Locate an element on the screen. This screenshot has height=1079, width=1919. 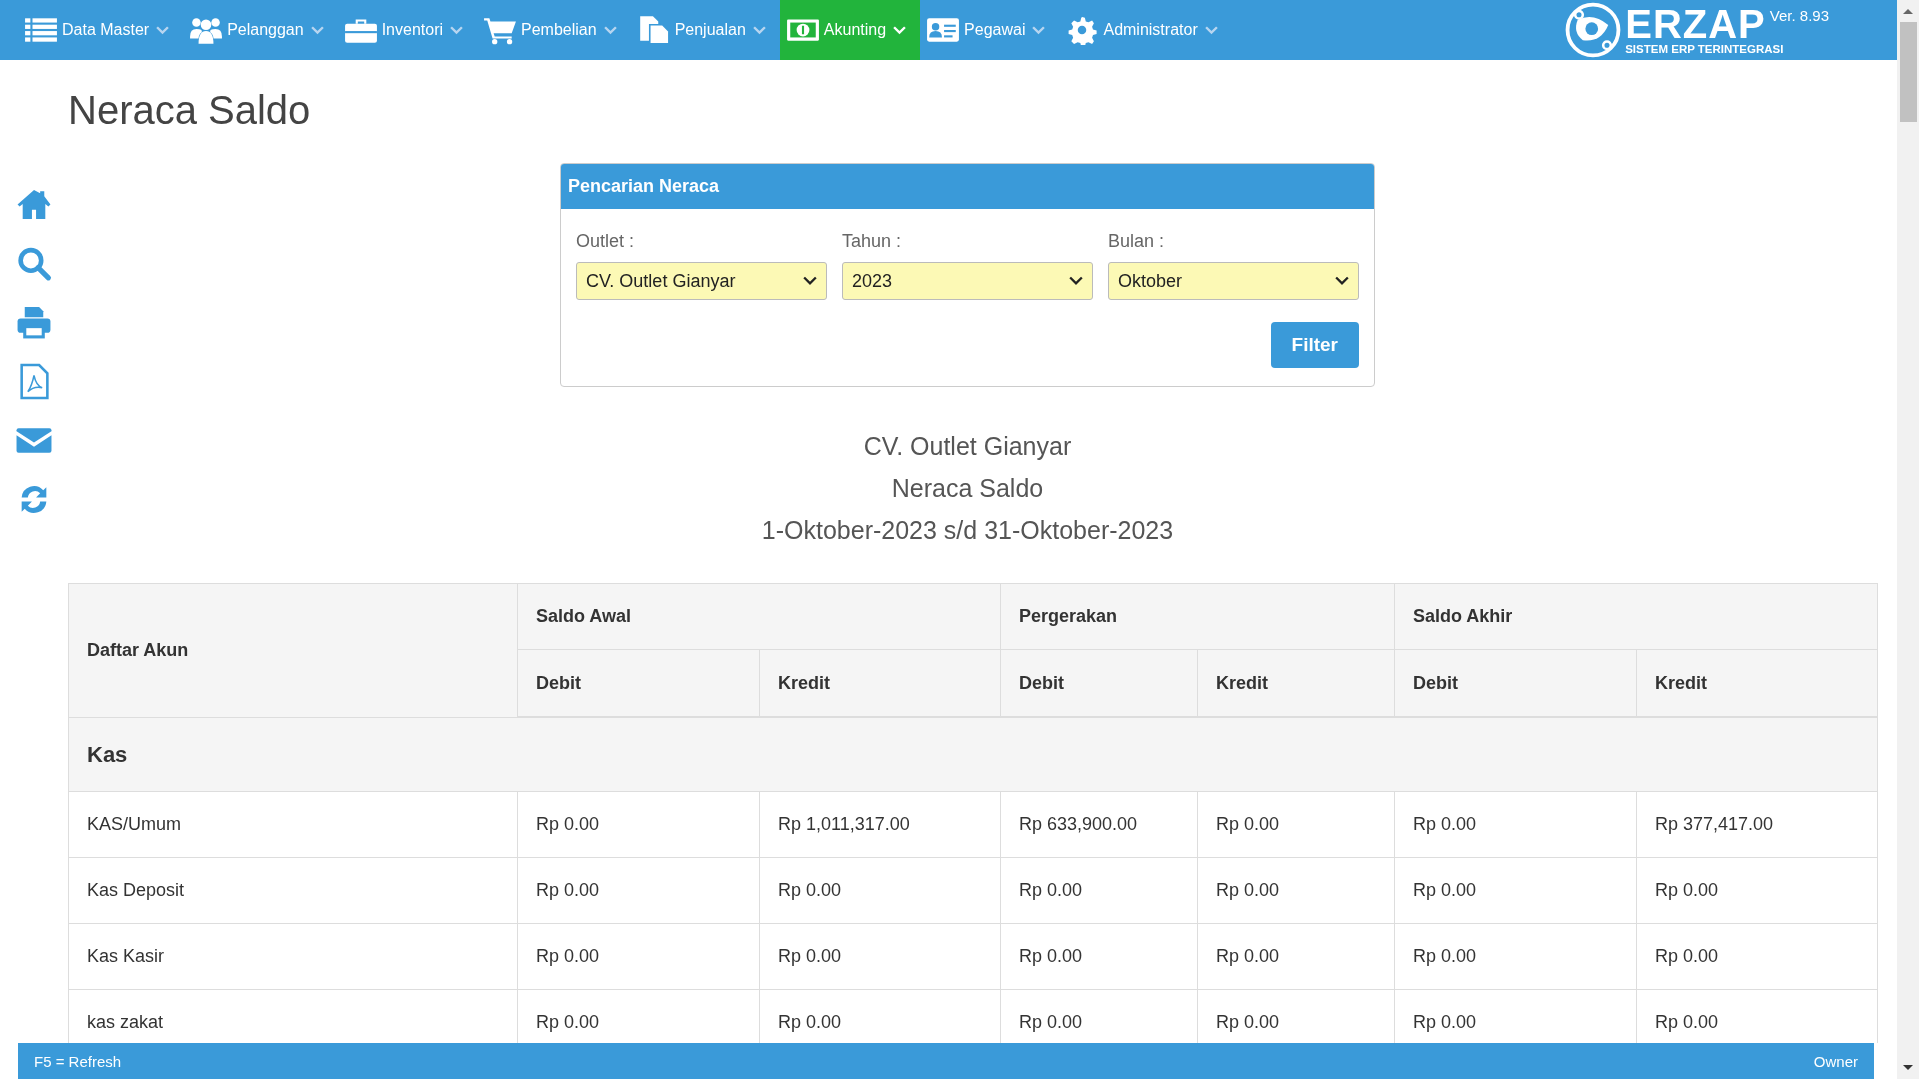
table-cell: Kas Deposit is located at coordinates (293, 890).